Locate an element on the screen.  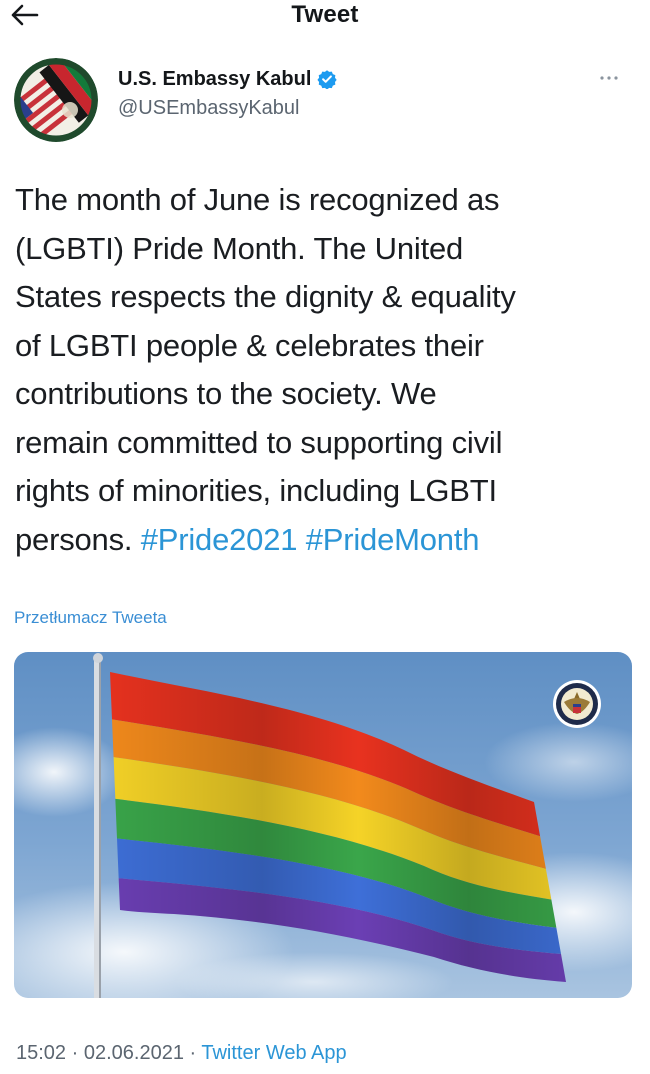
tweet-time: 15:02 is located at coordinates (41, 1053).